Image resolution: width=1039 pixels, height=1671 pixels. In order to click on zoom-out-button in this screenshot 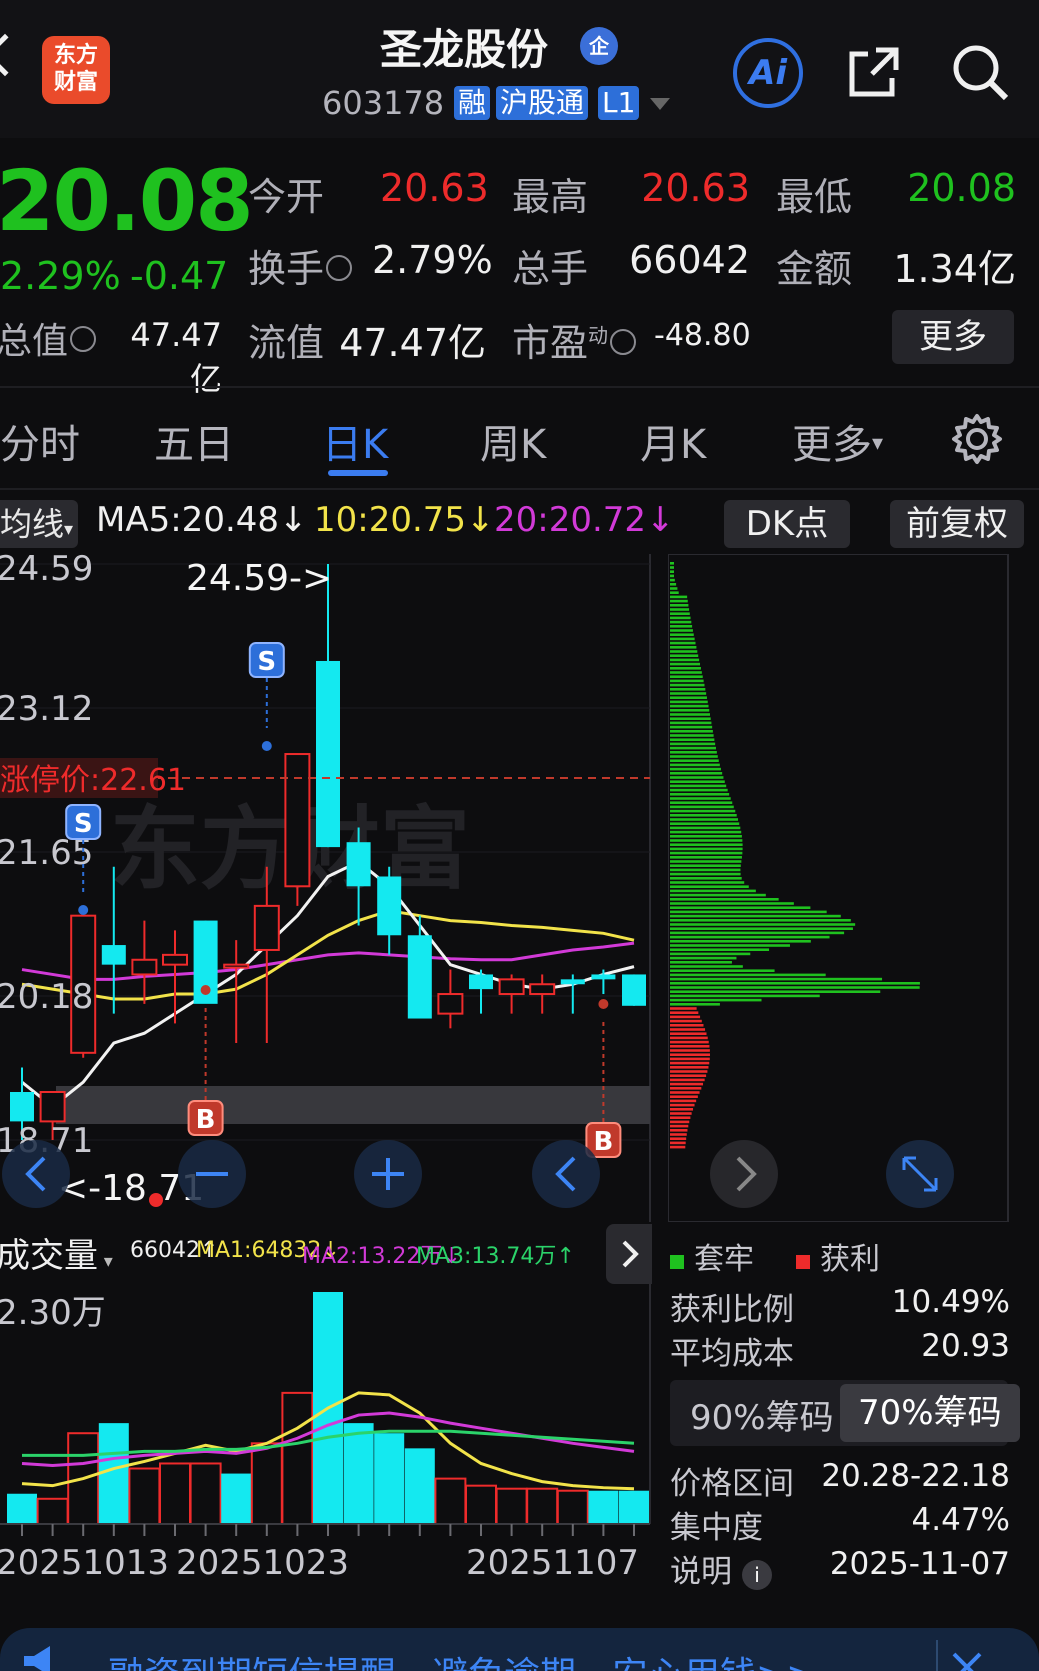, I will do `click(212, 1174)`.